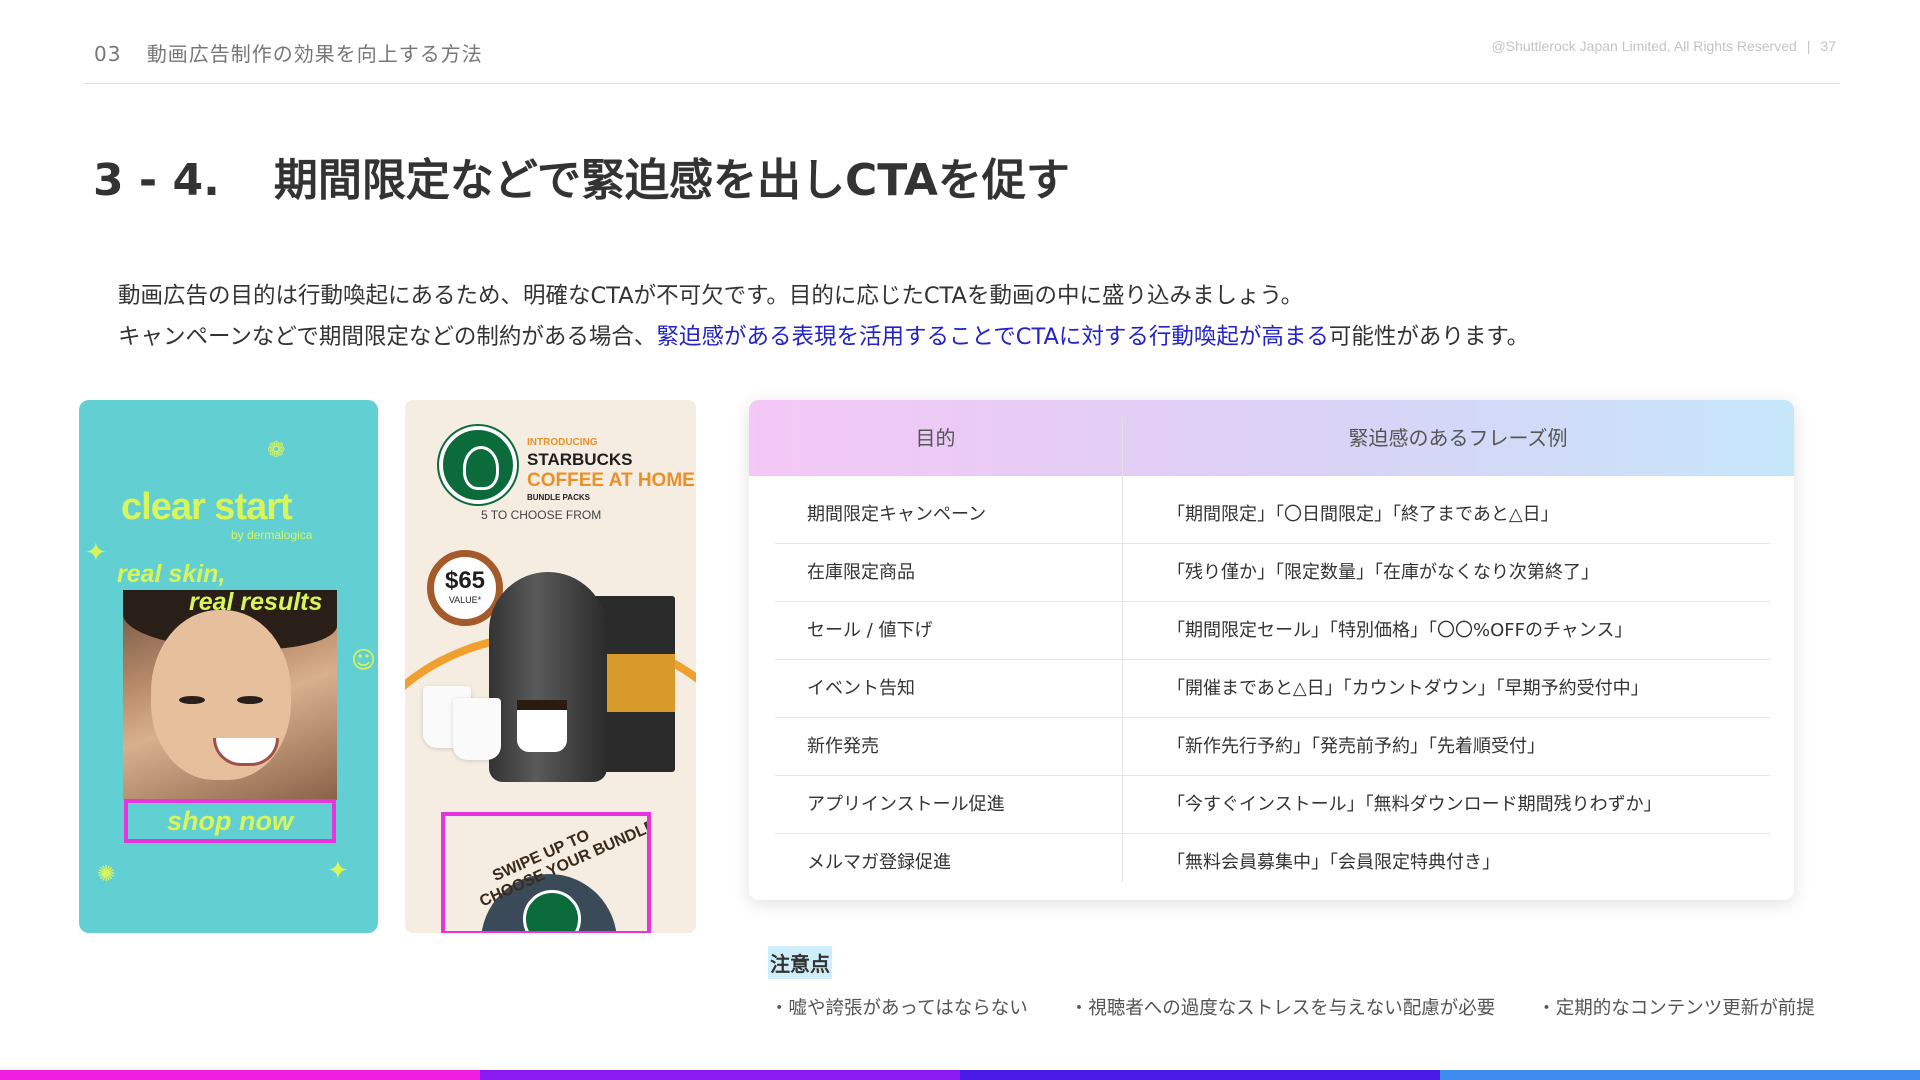 The height and width of the screenshot is (1080, 1920). Describe the element at coordinates (1676, 1008) in the screenshot. I see `caution-item: ・定期的なコンテンツ更新が前提` at that location.